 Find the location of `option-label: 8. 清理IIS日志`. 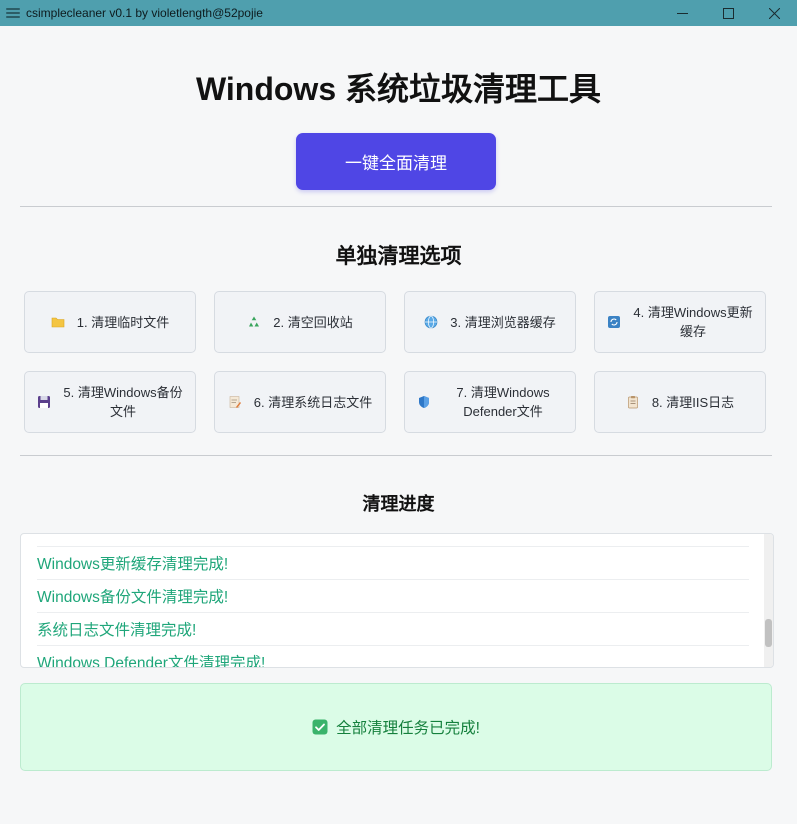

option-label: 8. 清理IIS日志 is located at coordinates (693, 402).